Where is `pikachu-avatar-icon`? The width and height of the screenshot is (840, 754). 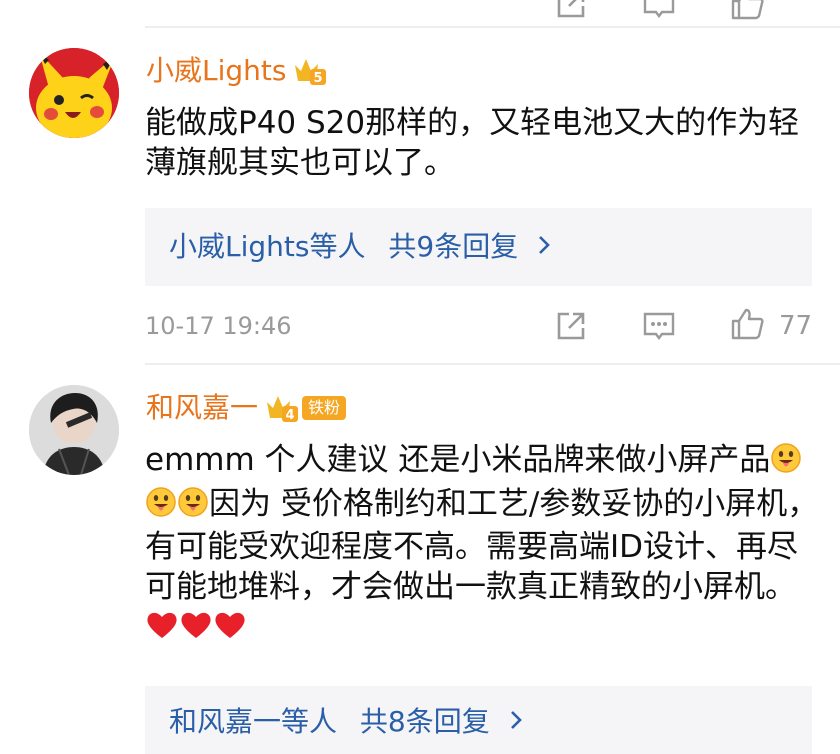 pikachu-avatar-icon is located at coordinates (74, 93).